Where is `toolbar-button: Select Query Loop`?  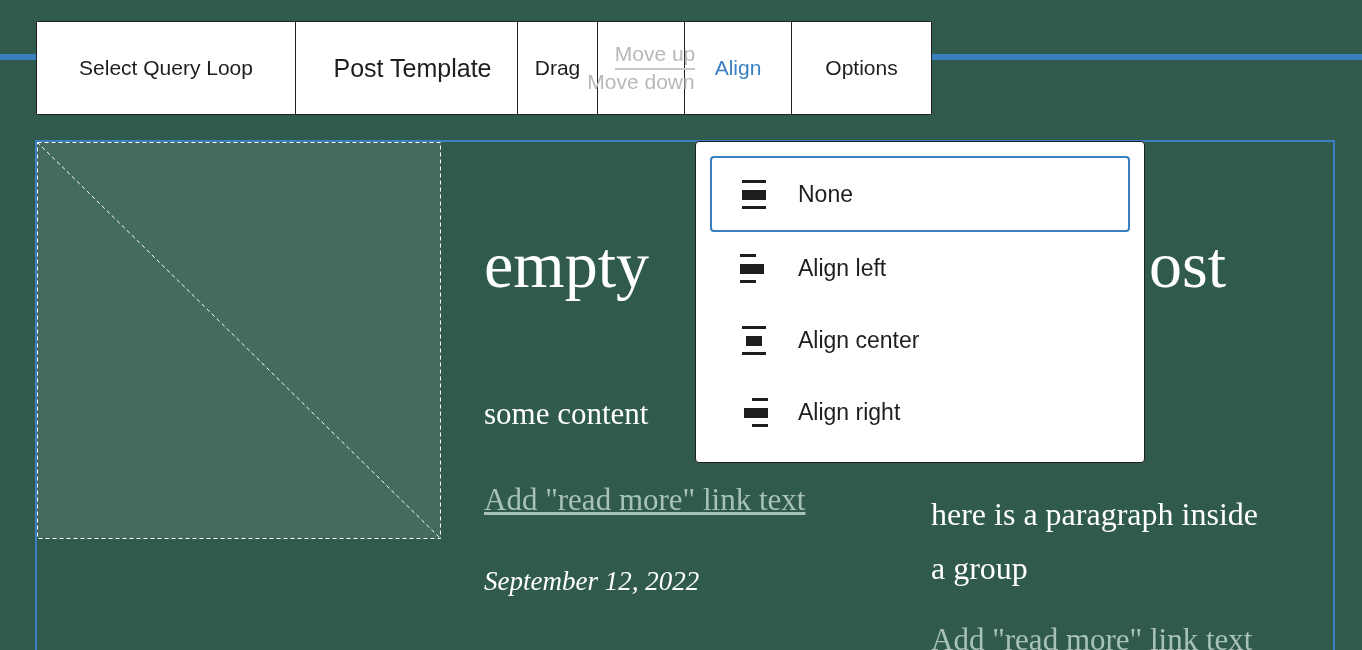 toolbar-button: Select Query Loop is located at coordinates (166, 68).